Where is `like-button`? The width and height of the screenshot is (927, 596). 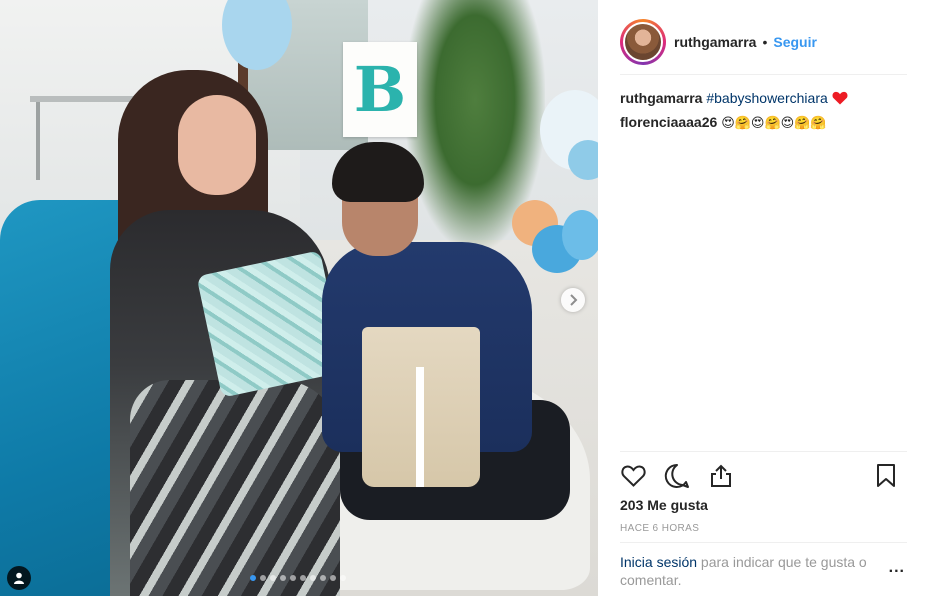 like-button is located at coordinates (633, 476).